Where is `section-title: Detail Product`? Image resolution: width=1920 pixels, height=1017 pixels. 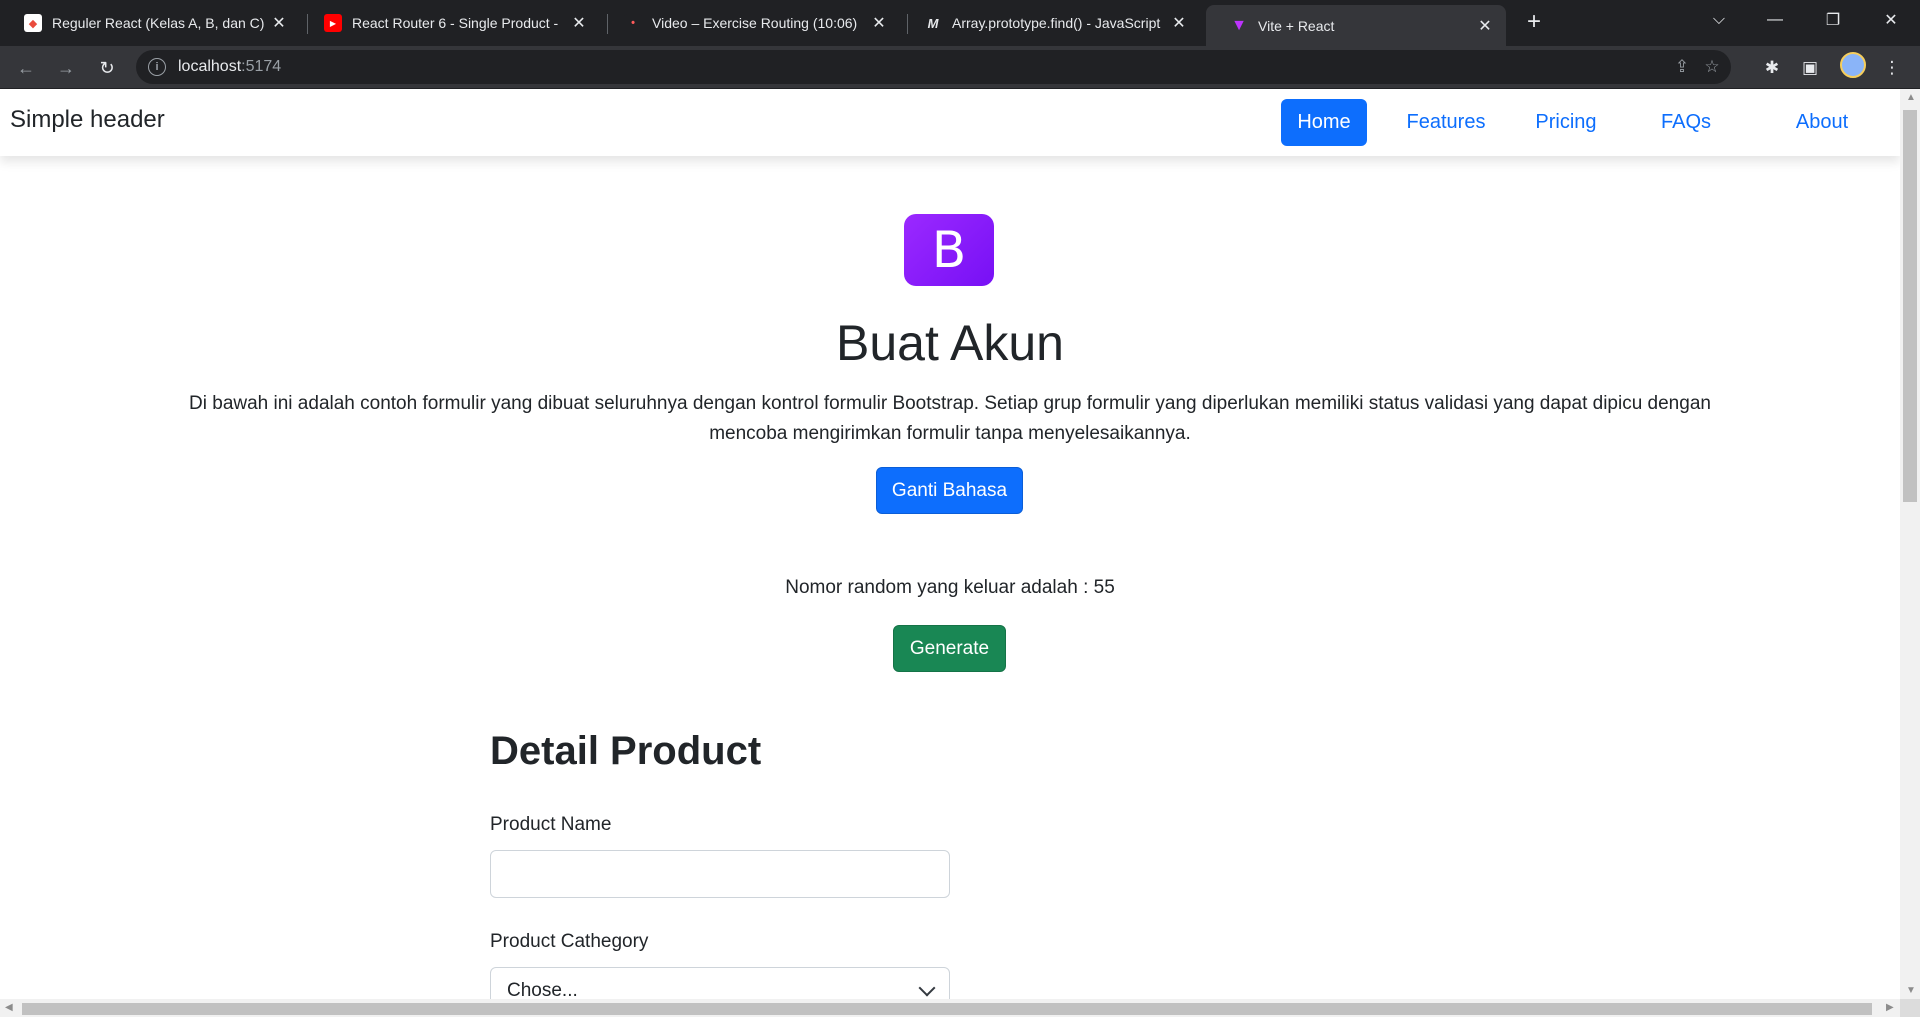 section-title: Detail Product is located at coordinates (626, 751).